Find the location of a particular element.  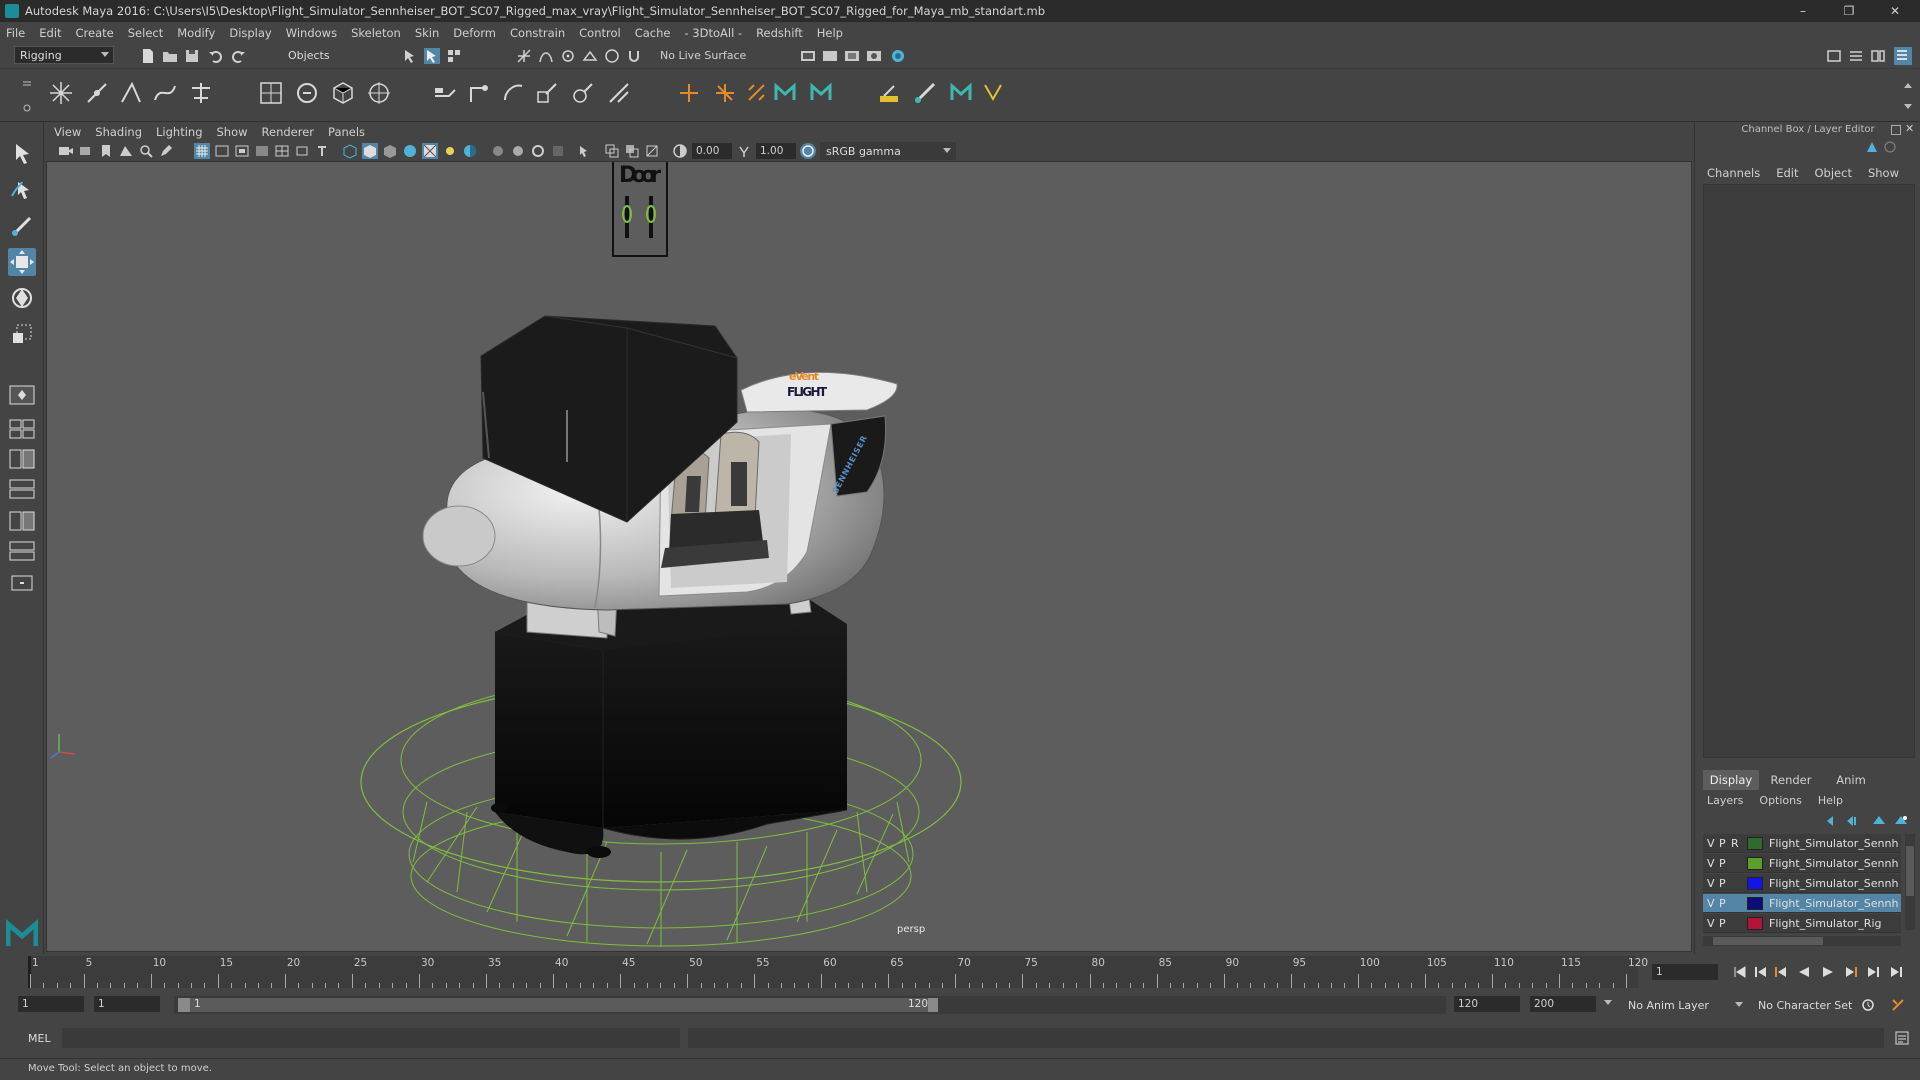

bone-tool-icon is located at coordinates (757, 93).